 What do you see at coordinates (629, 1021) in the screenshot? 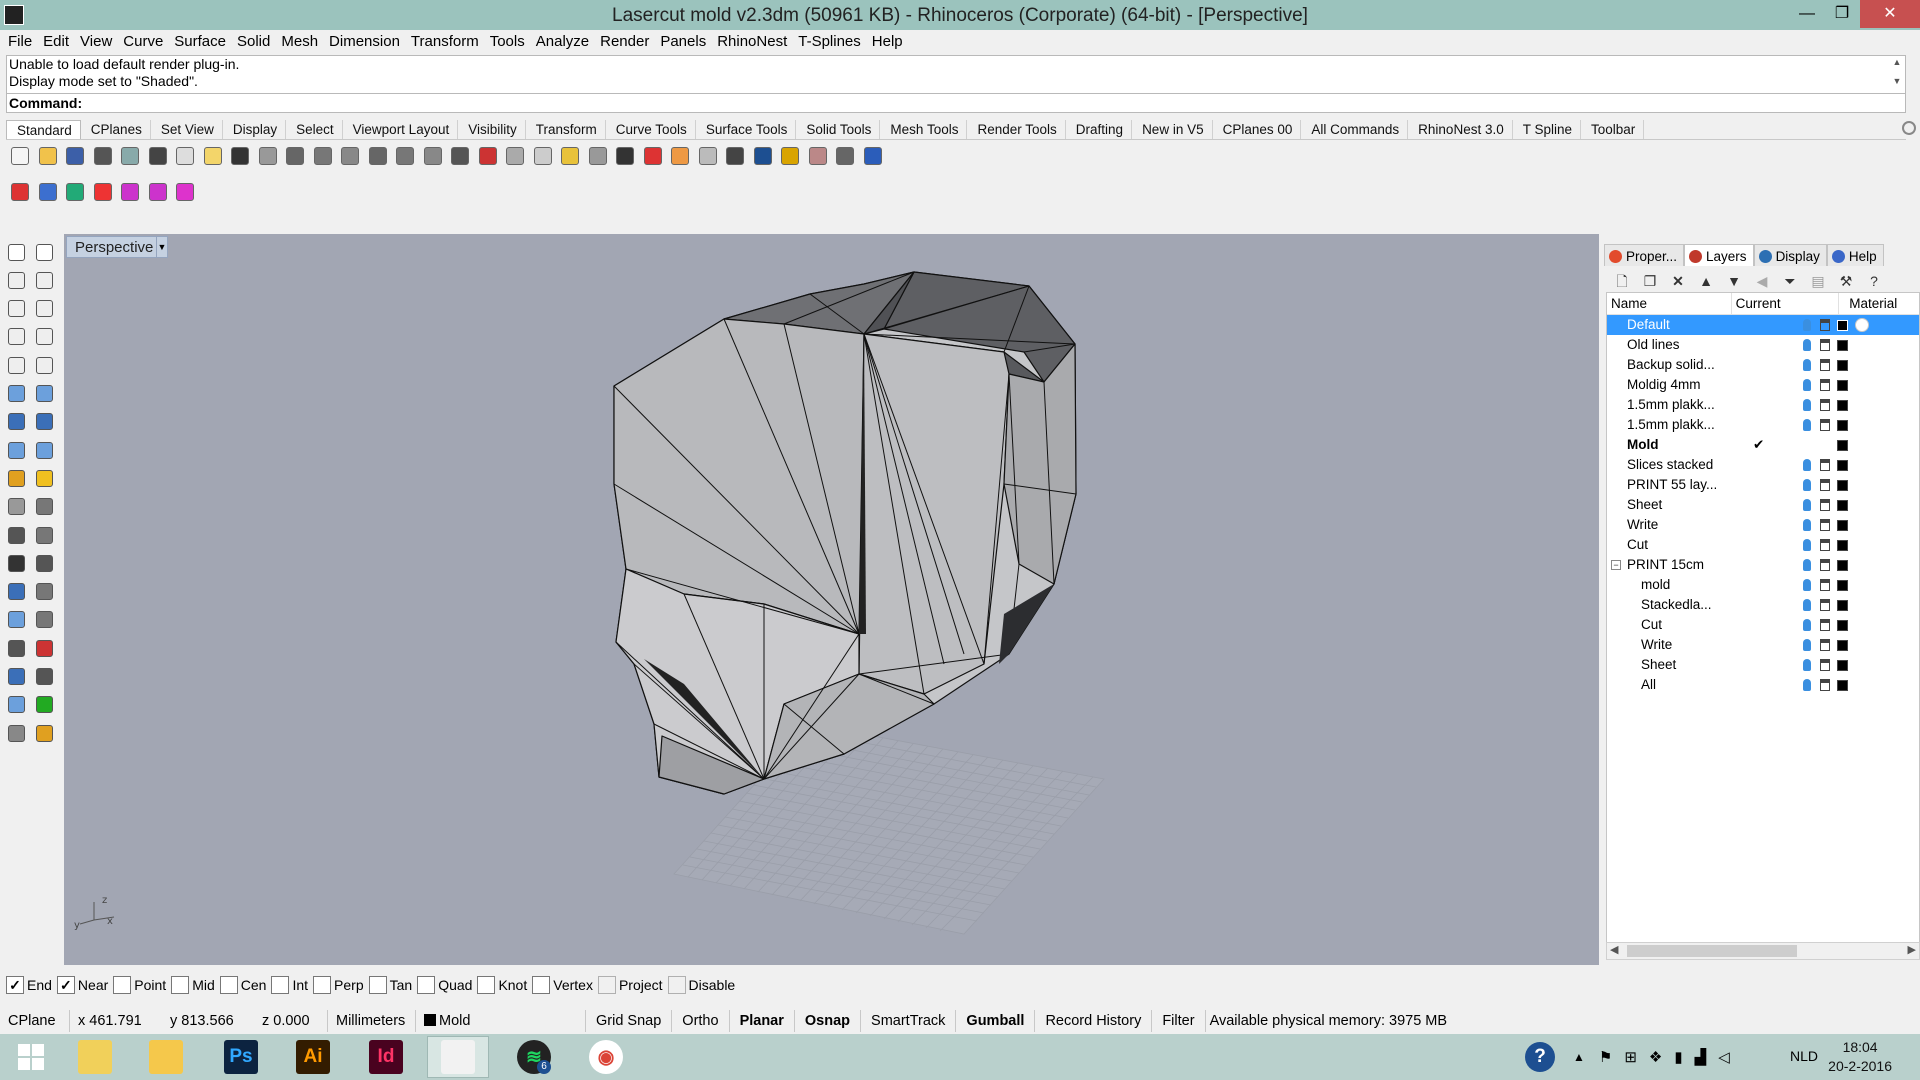
I see `toggle-grid-snap: Grid Snap` at bounding box center [629, 1021].